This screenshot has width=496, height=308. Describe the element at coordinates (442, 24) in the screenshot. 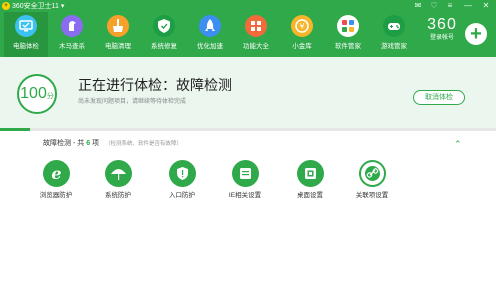

I see `brand-logo: 360` at that location.